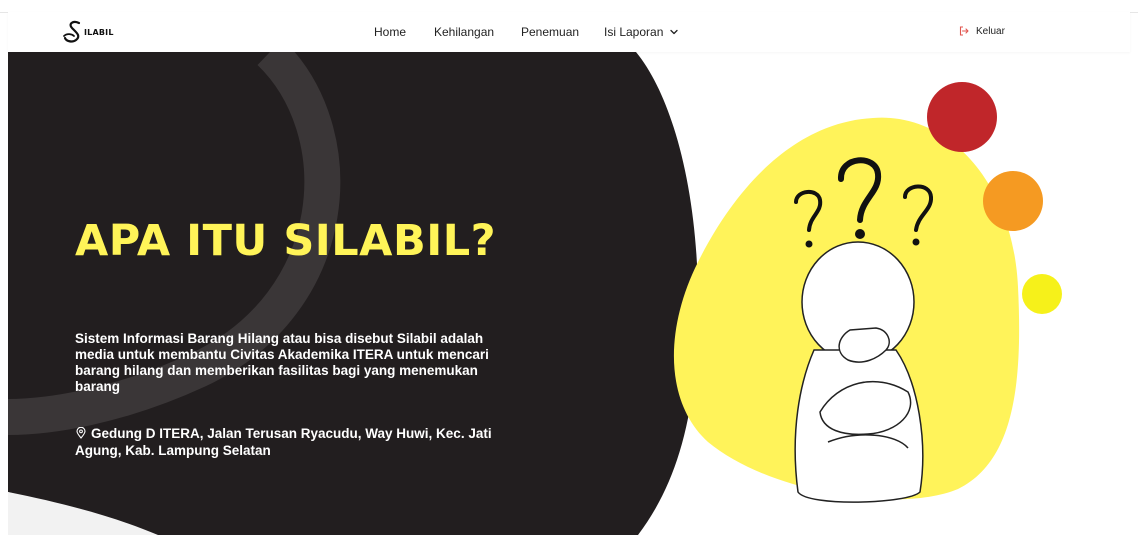 The width and height of the screenshot is (1138, 535). Describe the element at coordinates (859, 372) in the screenshot. I see `thinking-figure-illustration` at that location.